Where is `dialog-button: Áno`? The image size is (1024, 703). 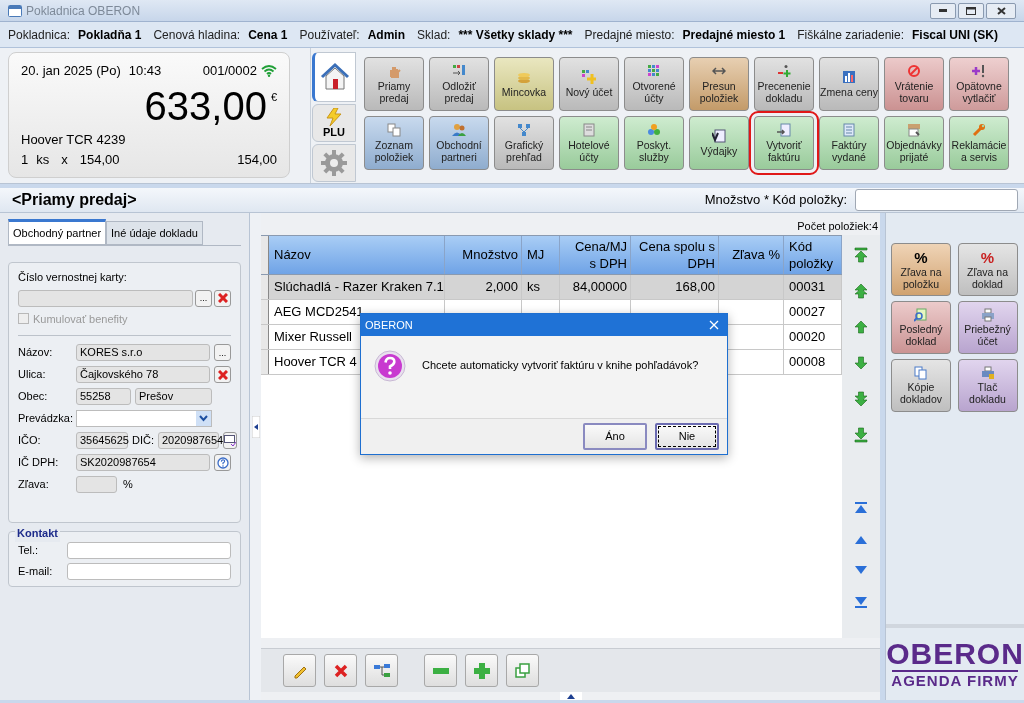 dialog-button: Áno is located at coordinates (615, 436).